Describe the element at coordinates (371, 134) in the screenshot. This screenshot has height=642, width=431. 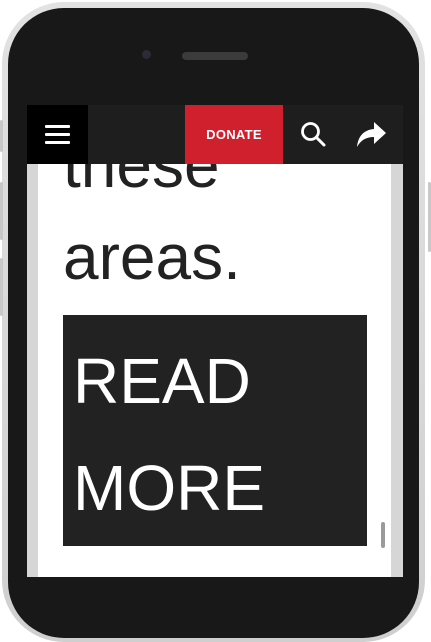
I see `share-arrow-icon` at that location.